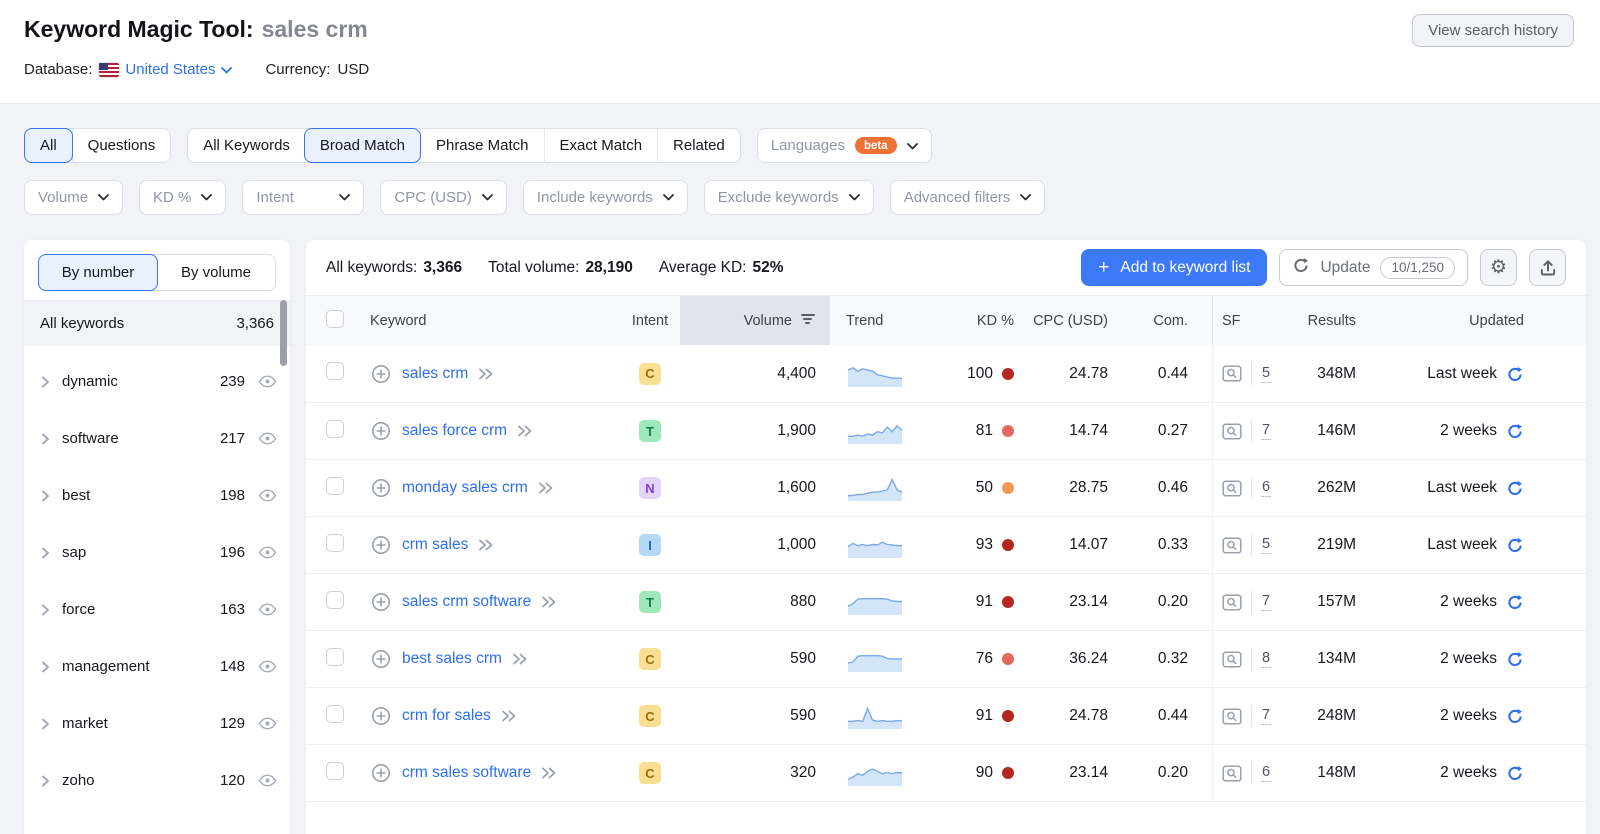 The height and width of the screenshot is (834, 1600). Describe the element at coordinates (362, 145) in the screenshot. I see `filter-tab-broad-match: Broad Match` at that location.